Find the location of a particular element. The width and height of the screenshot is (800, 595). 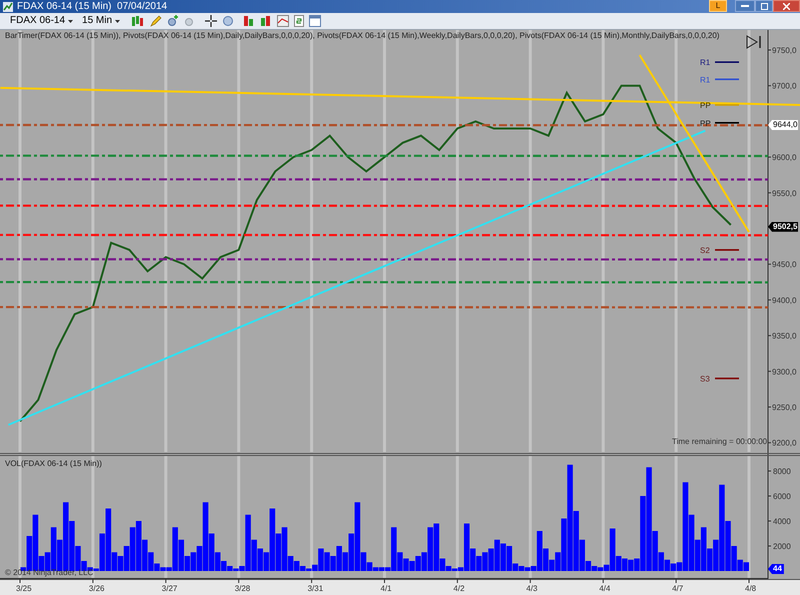

candlestick-icon is located at coordinates (138, 21).